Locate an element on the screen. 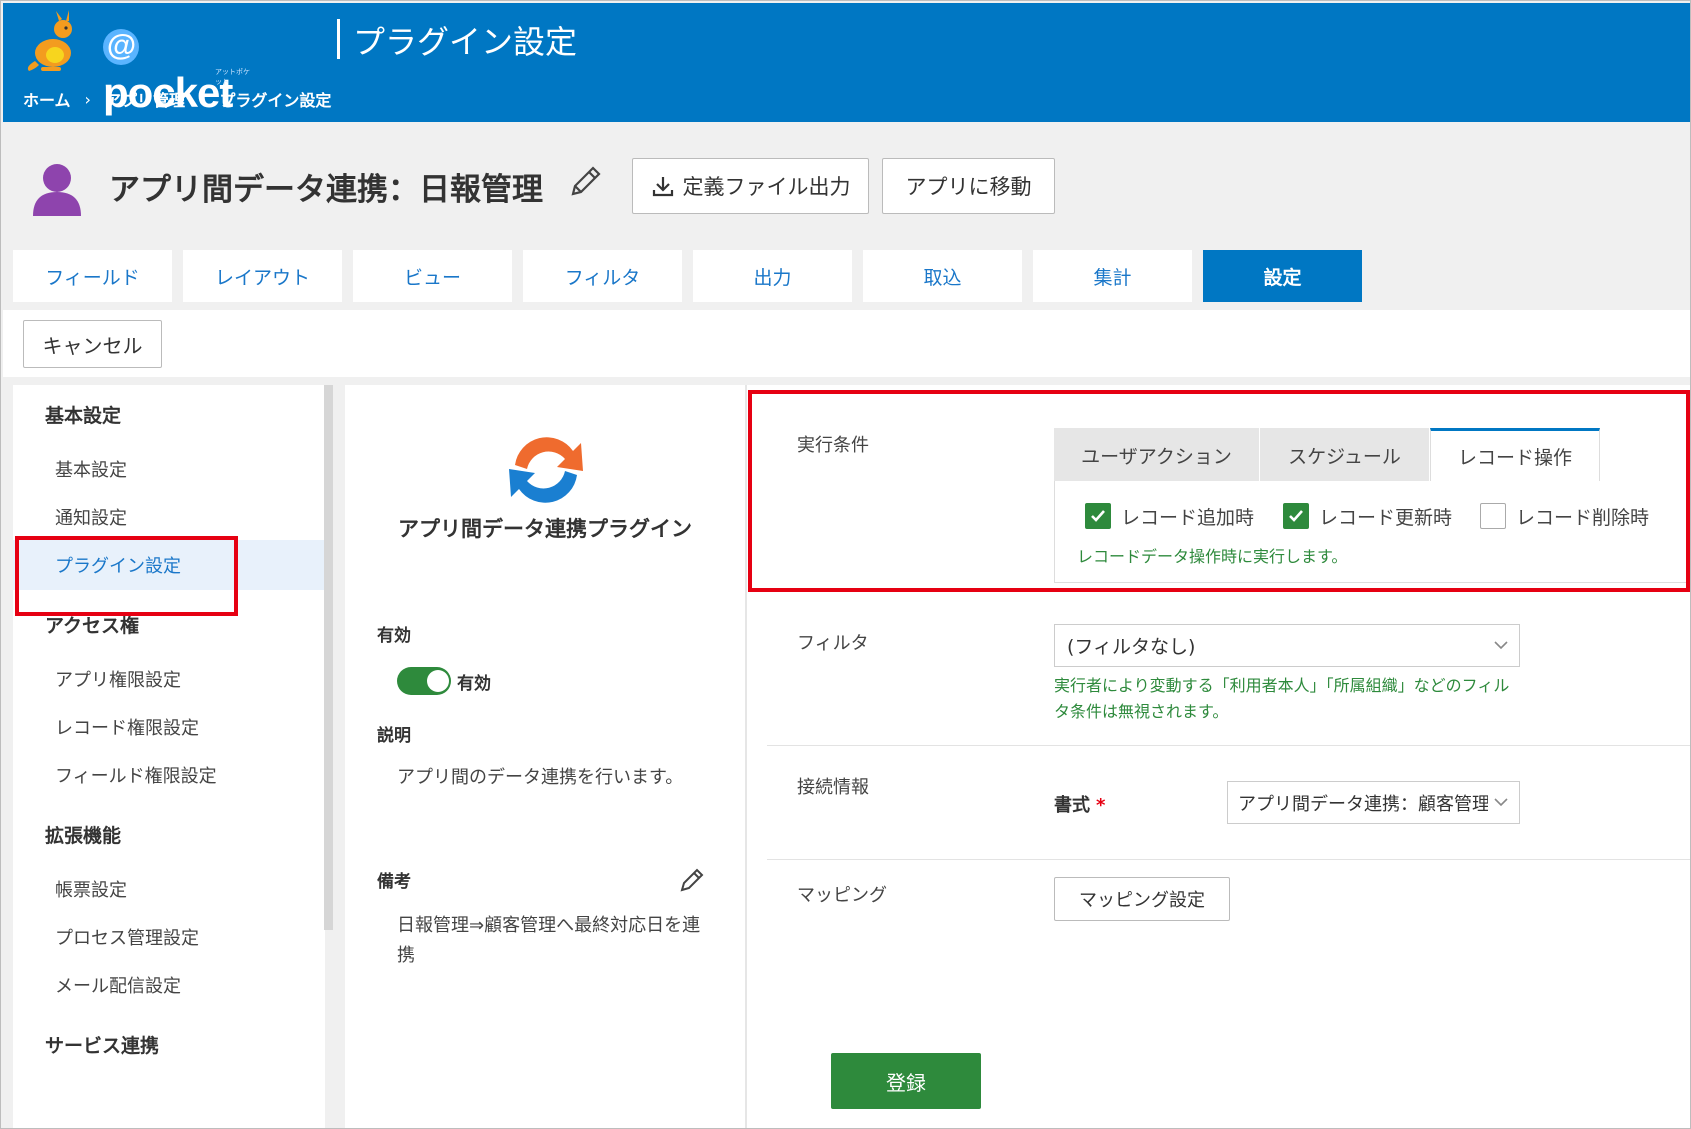  format-label-text: 書式 is located at coordinates (1072, 805).